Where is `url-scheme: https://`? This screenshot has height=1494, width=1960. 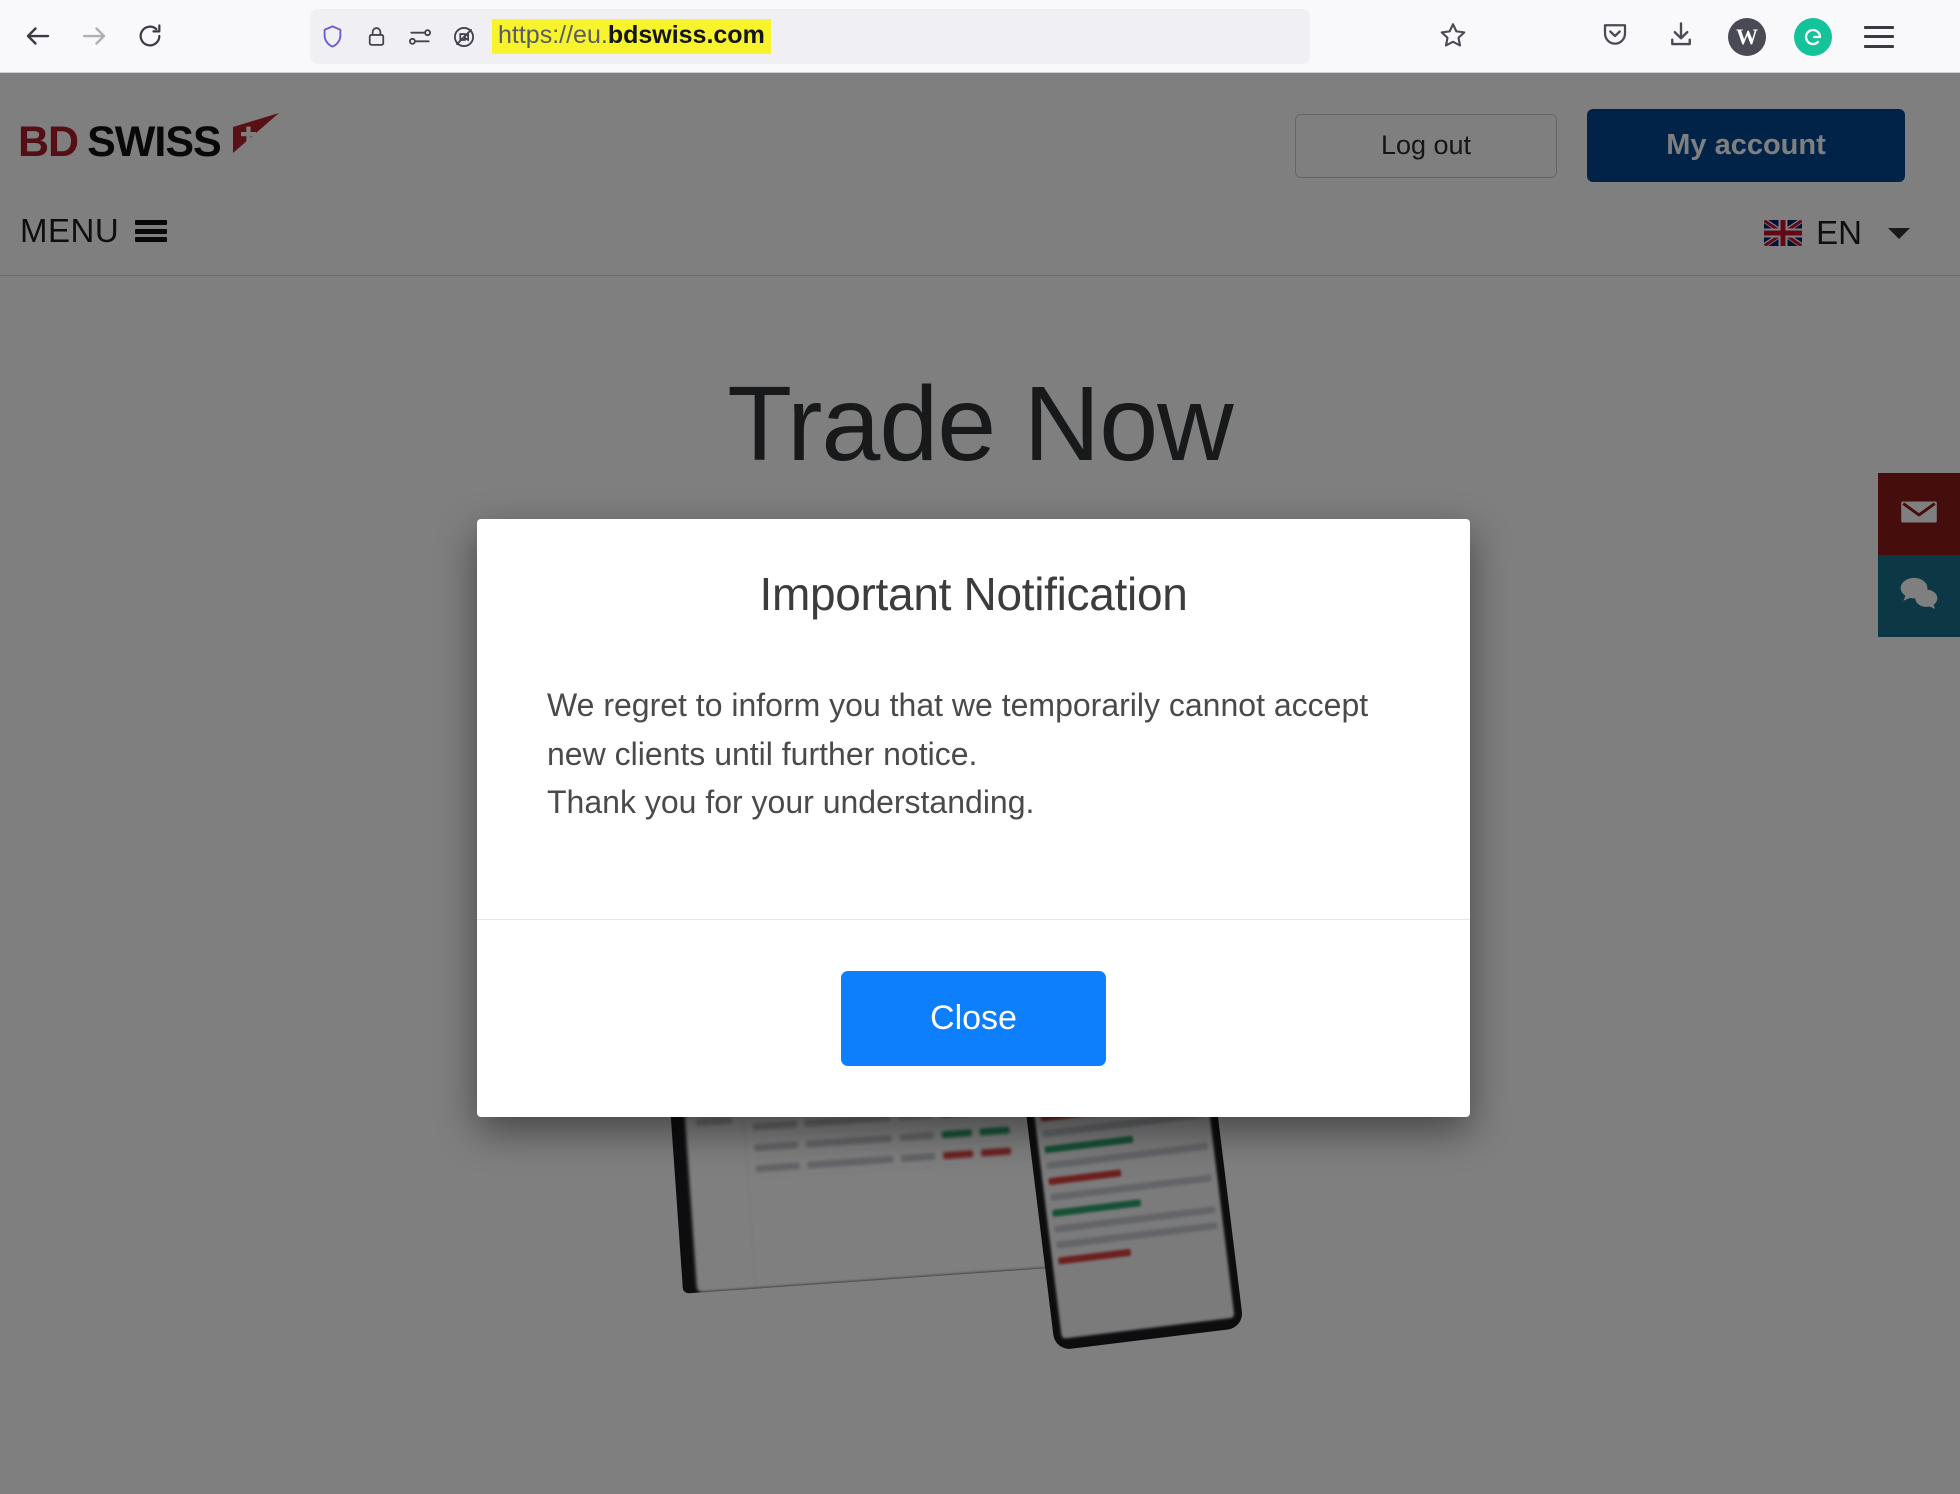 url-scheme: https:// is located at coordinates (536, 35).